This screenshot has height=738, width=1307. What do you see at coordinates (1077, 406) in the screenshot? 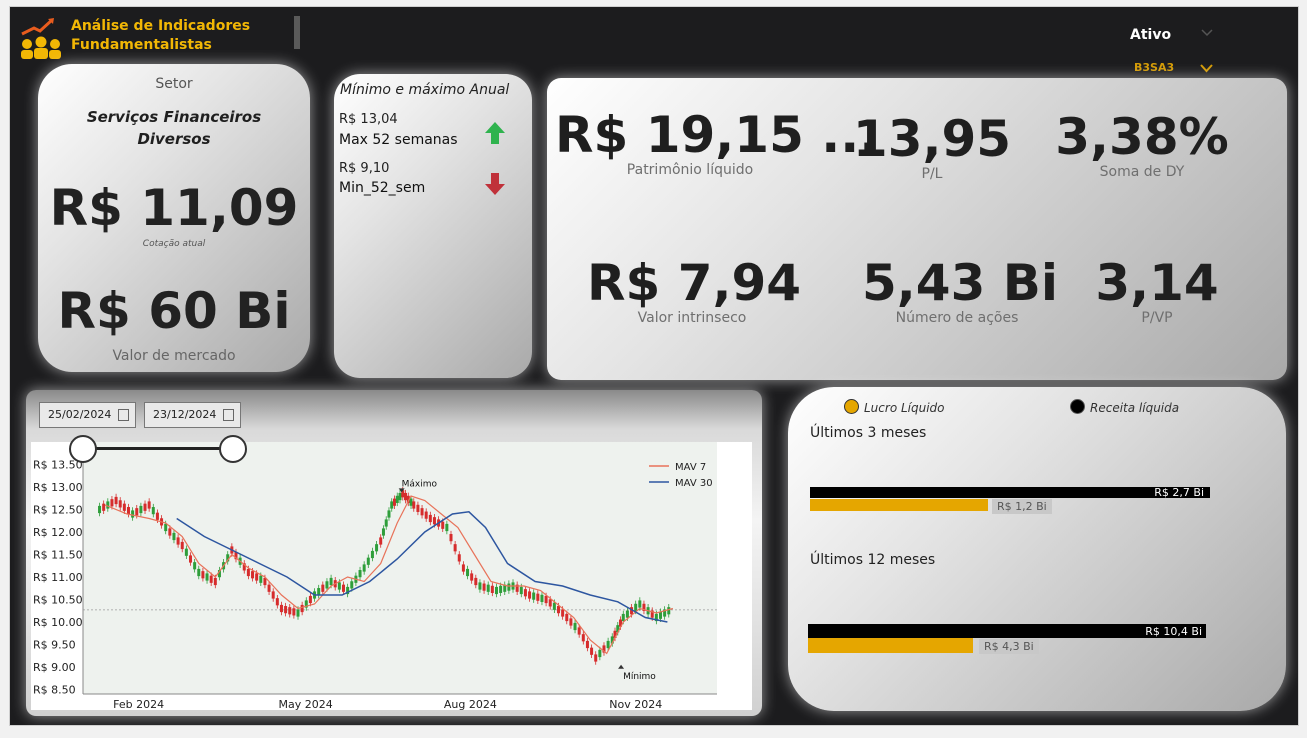
I see `receita-dot-icon` at bounding box center [1077, 406].